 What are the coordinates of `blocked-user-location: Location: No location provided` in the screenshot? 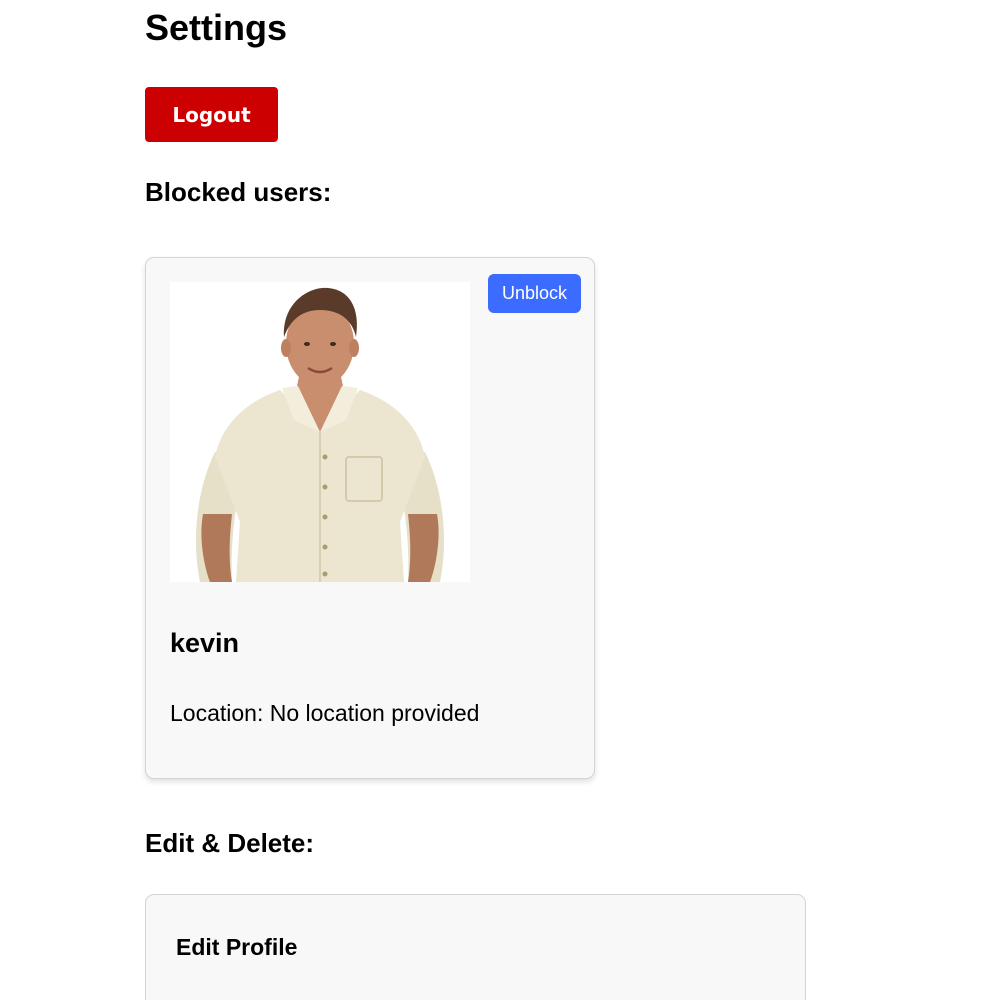 It's located at (325, 713).